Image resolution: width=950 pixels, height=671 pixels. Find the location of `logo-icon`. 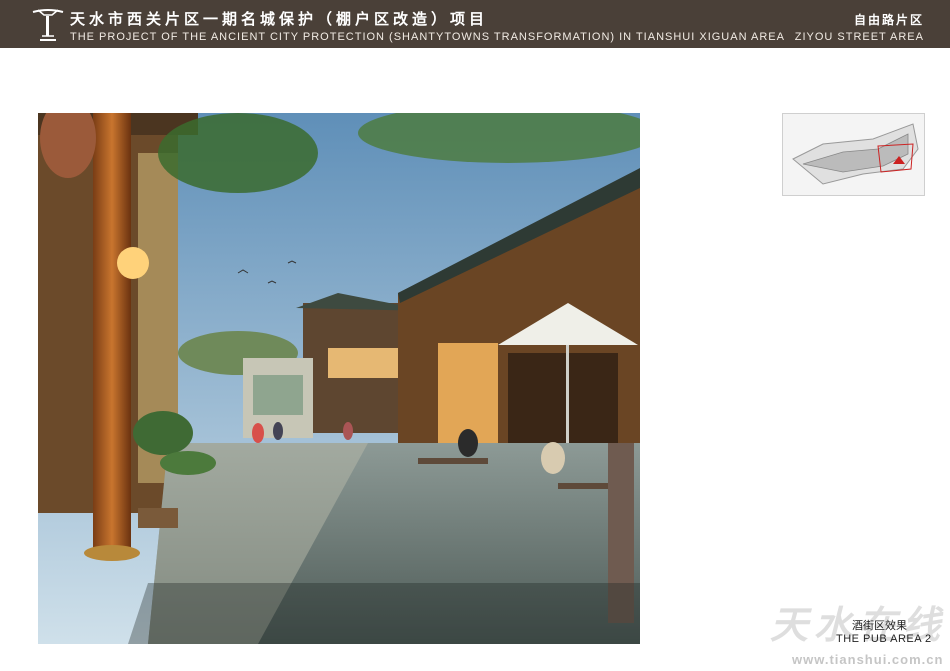

logo-icon is located at coordinates (48, 25).